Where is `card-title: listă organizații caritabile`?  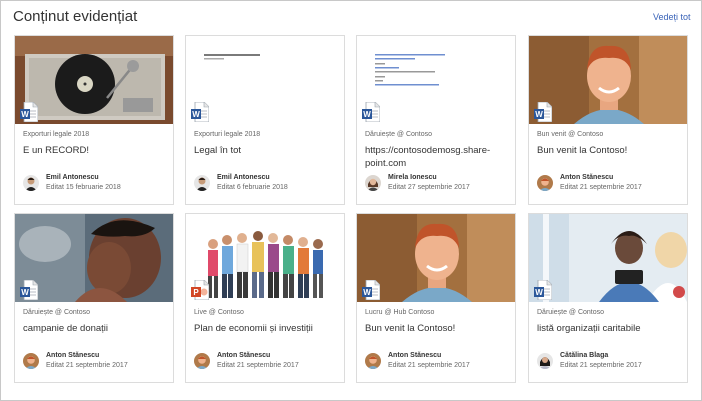 card-title: listă organizații caritabile is located at coordinates (608, 328).